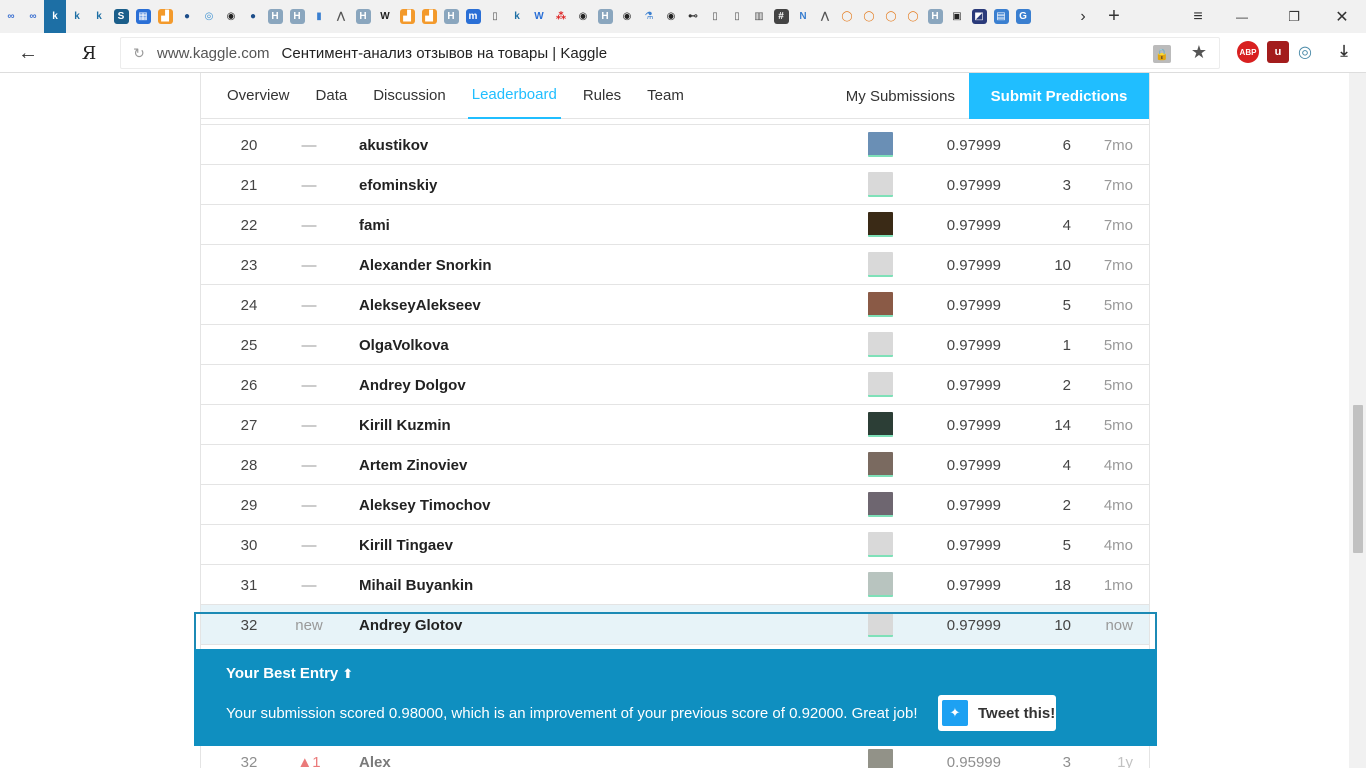 The height and width of the screenshot is (768, 1366). Describe the element at coordinates (425, 265) in the screenshot. I see `team-name-link: Alexander Snorkin` at that location.